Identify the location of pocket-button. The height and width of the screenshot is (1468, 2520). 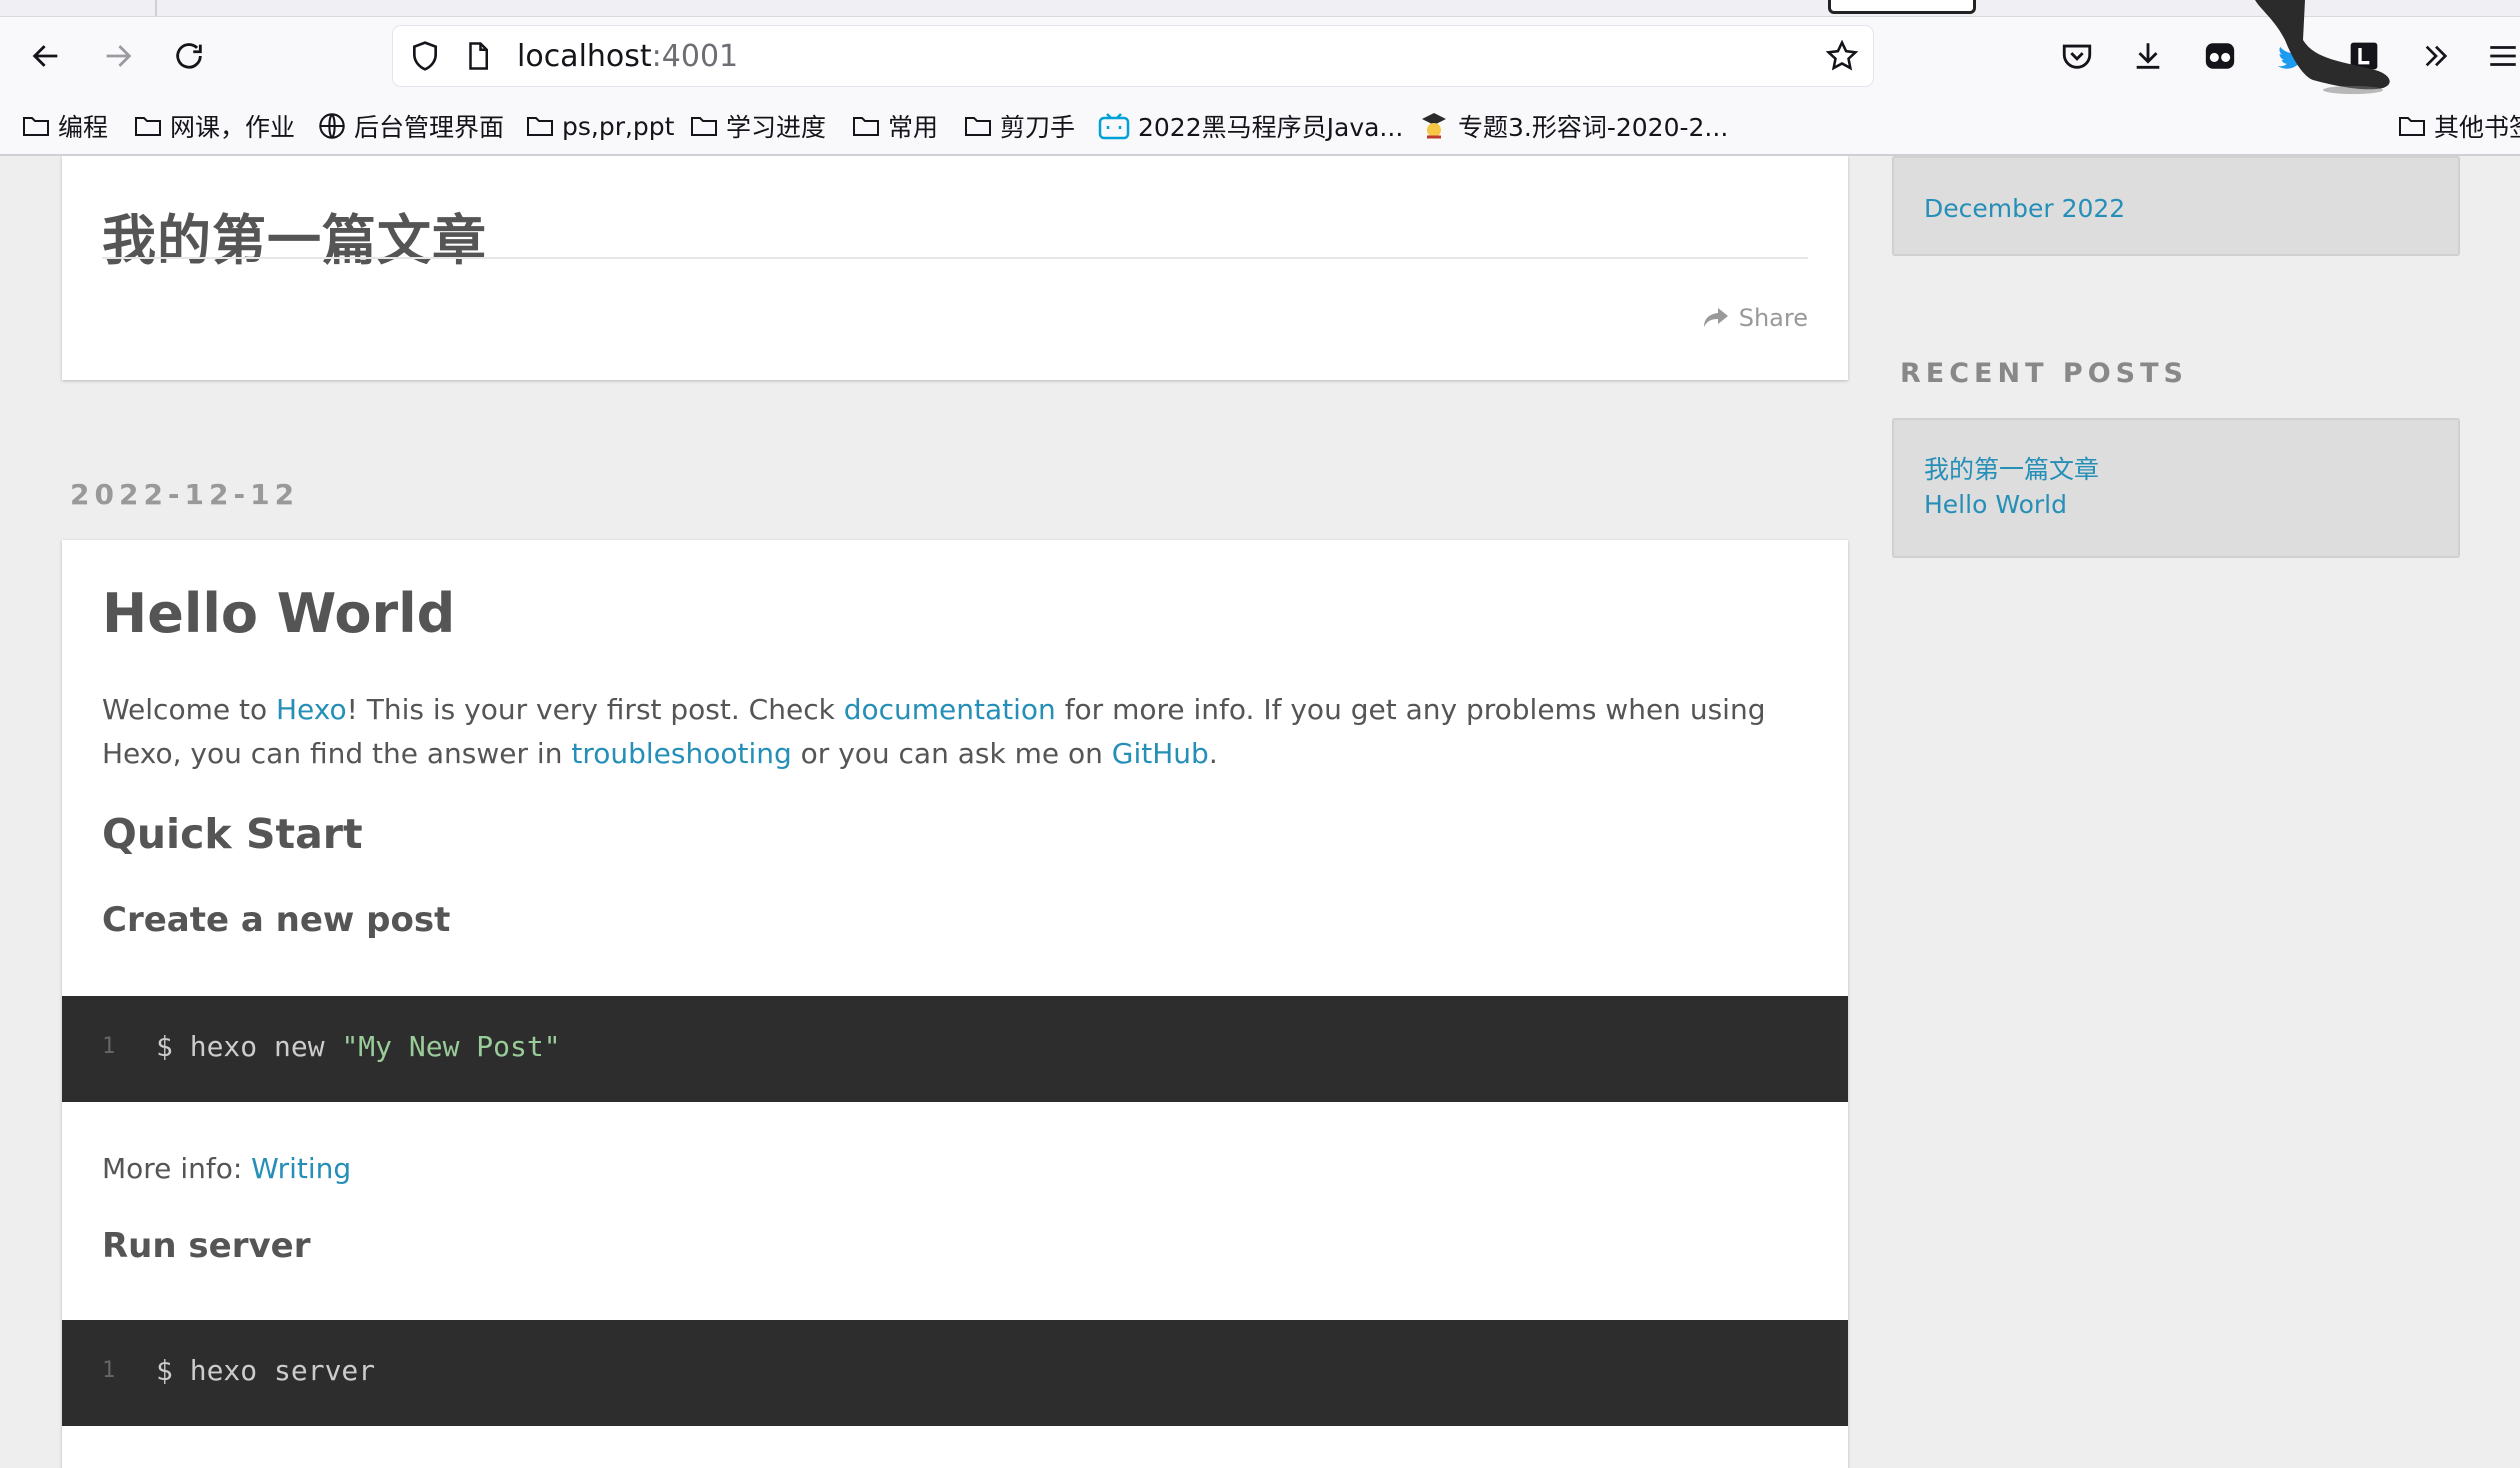
(2077, 56).